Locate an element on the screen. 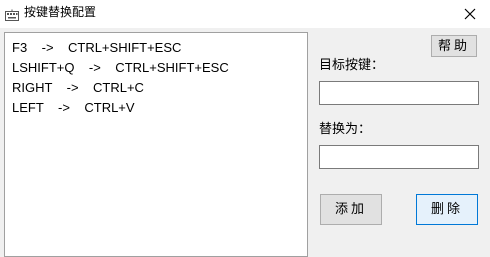 This screenshot has width=490, height=257. delete-button: 删除 is located at coordinates (447, 209).